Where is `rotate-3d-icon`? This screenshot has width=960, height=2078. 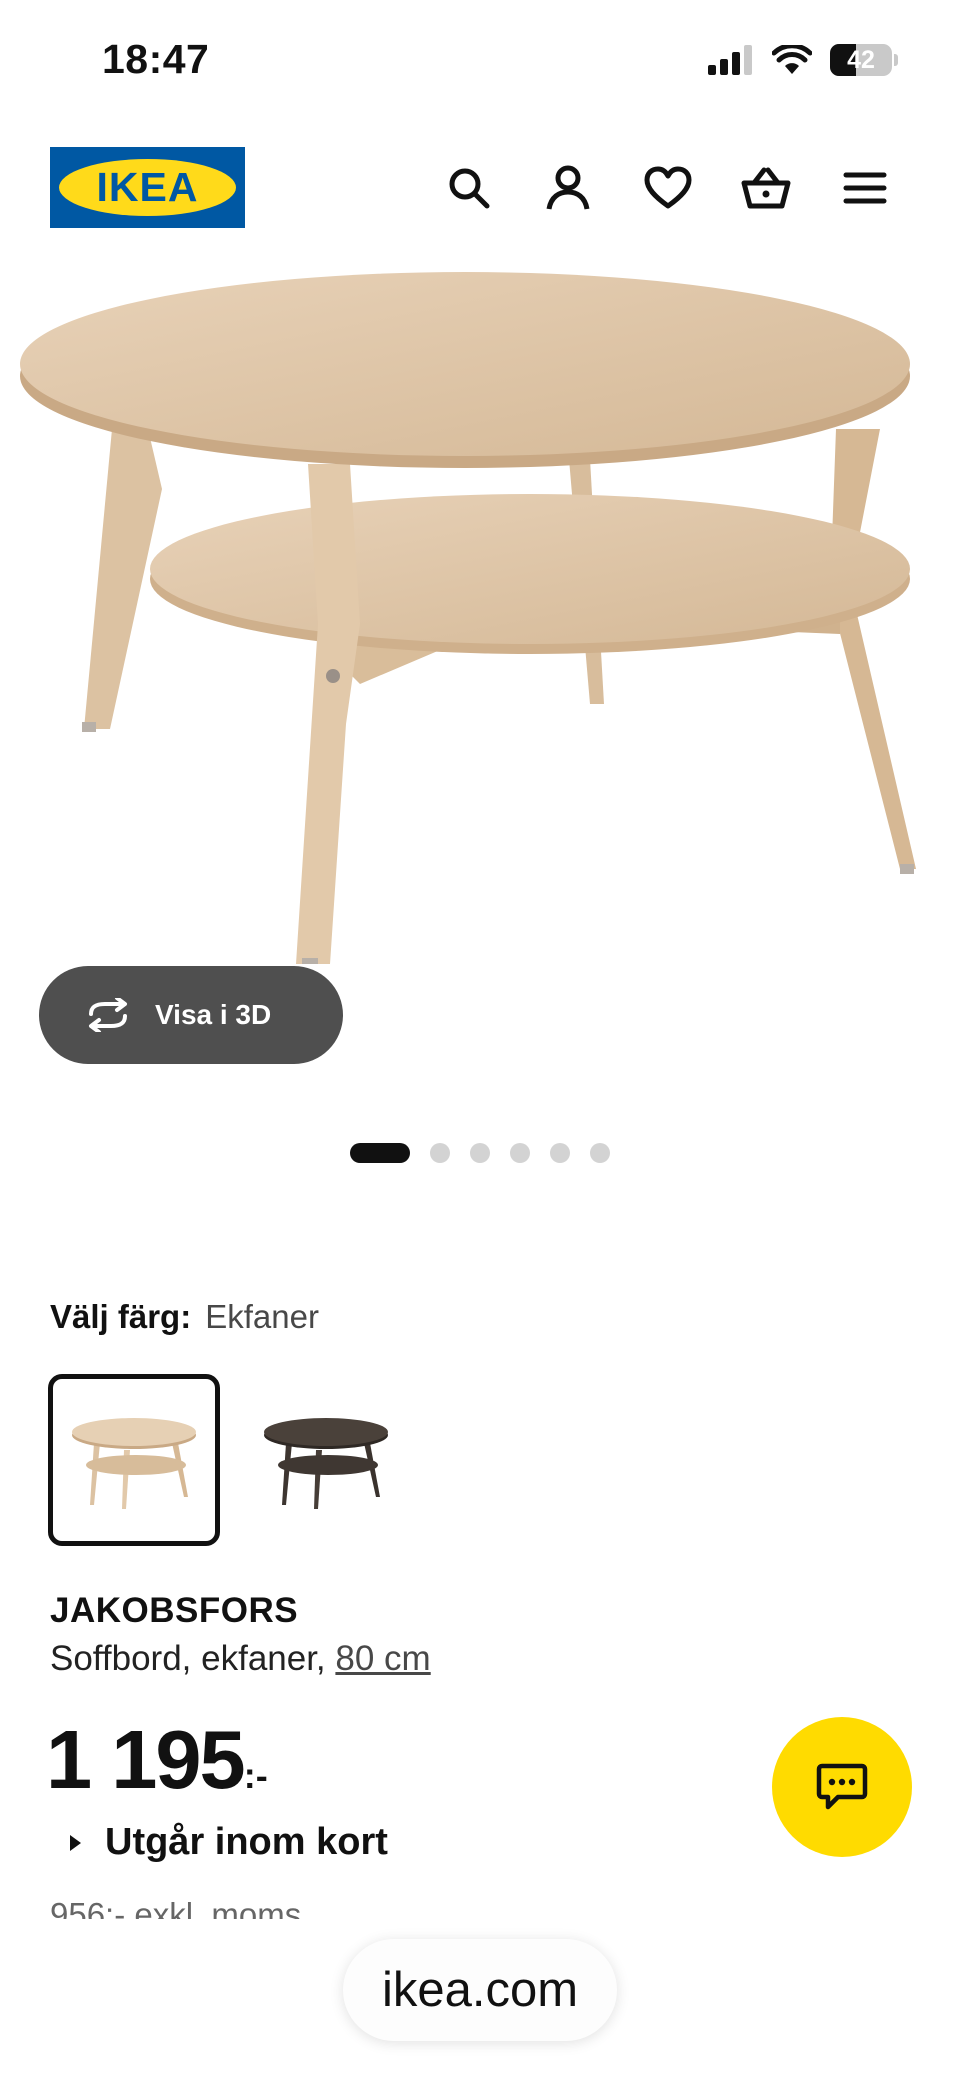
rotate-3d-icon is located at coordinates (108, 1015).